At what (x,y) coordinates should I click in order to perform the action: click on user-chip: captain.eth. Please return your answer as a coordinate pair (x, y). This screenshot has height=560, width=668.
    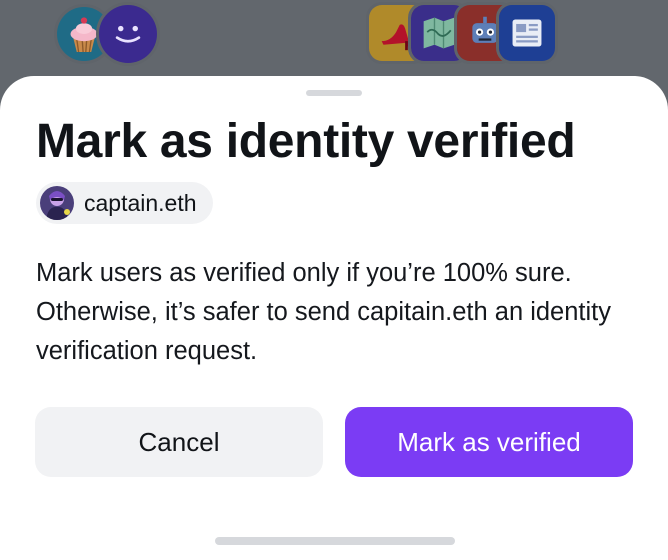
    Looking at the image, I should click on (124, 203).